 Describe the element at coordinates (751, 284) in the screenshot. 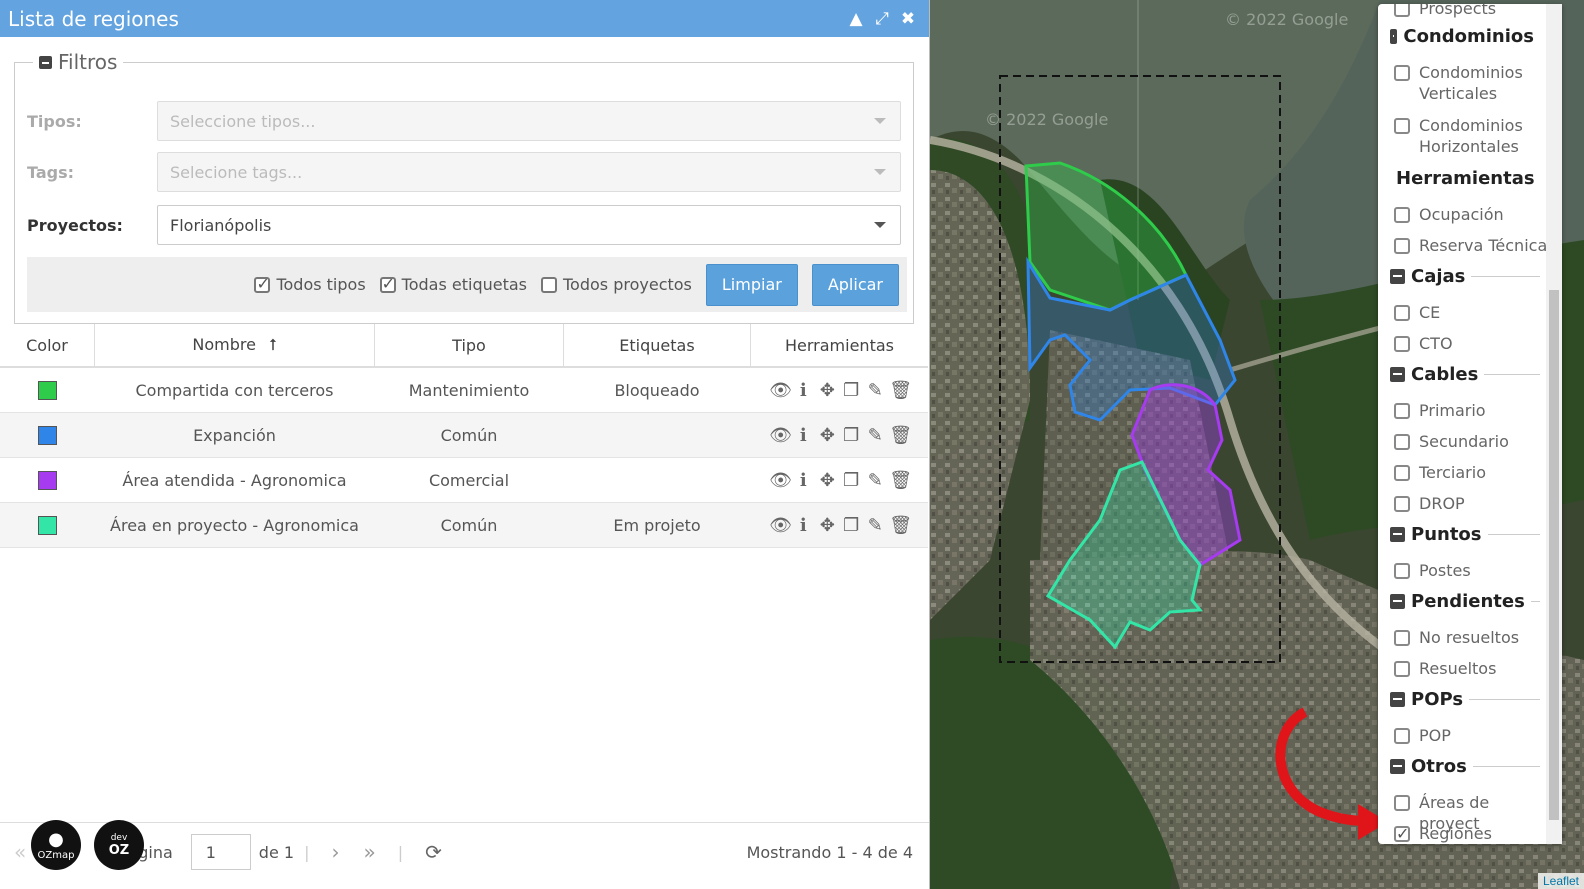

I see `limpiar-button: Limpiar` at that location.